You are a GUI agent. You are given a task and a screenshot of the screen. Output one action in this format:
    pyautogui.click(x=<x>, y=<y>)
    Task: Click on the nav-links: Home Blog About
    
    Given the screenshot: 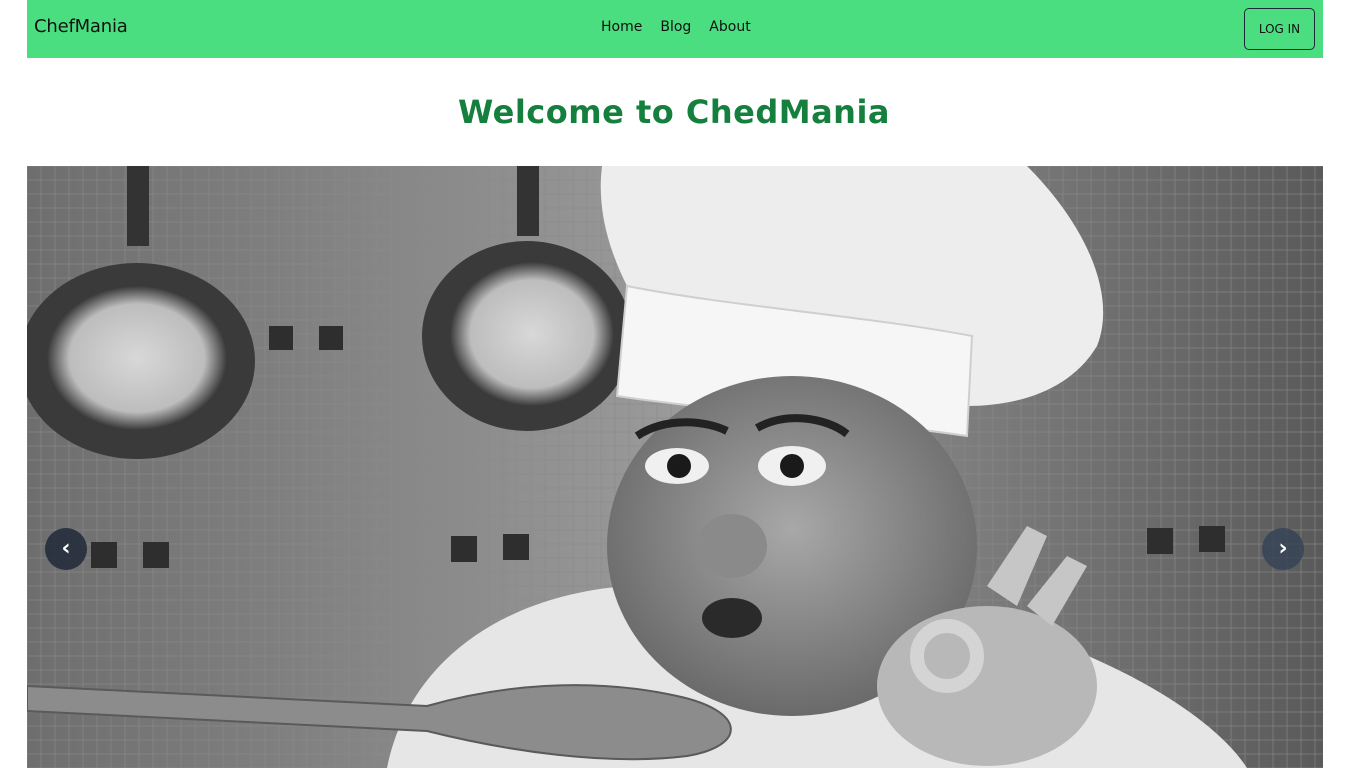 What is the action you would take?
    pyautogui.click(x=676, y=27)
    